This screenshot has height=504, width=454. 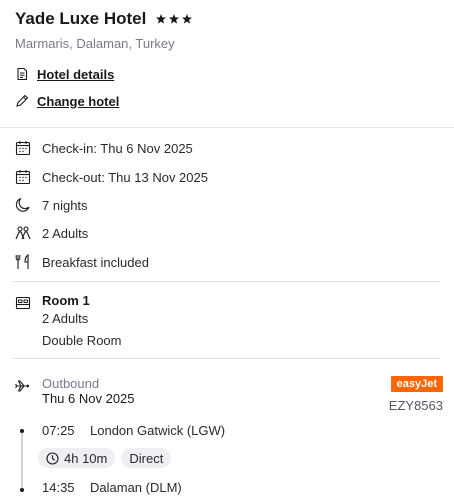 I want to click on arrival-airport: Dalaman (DLM), so click(x=136, y=487).